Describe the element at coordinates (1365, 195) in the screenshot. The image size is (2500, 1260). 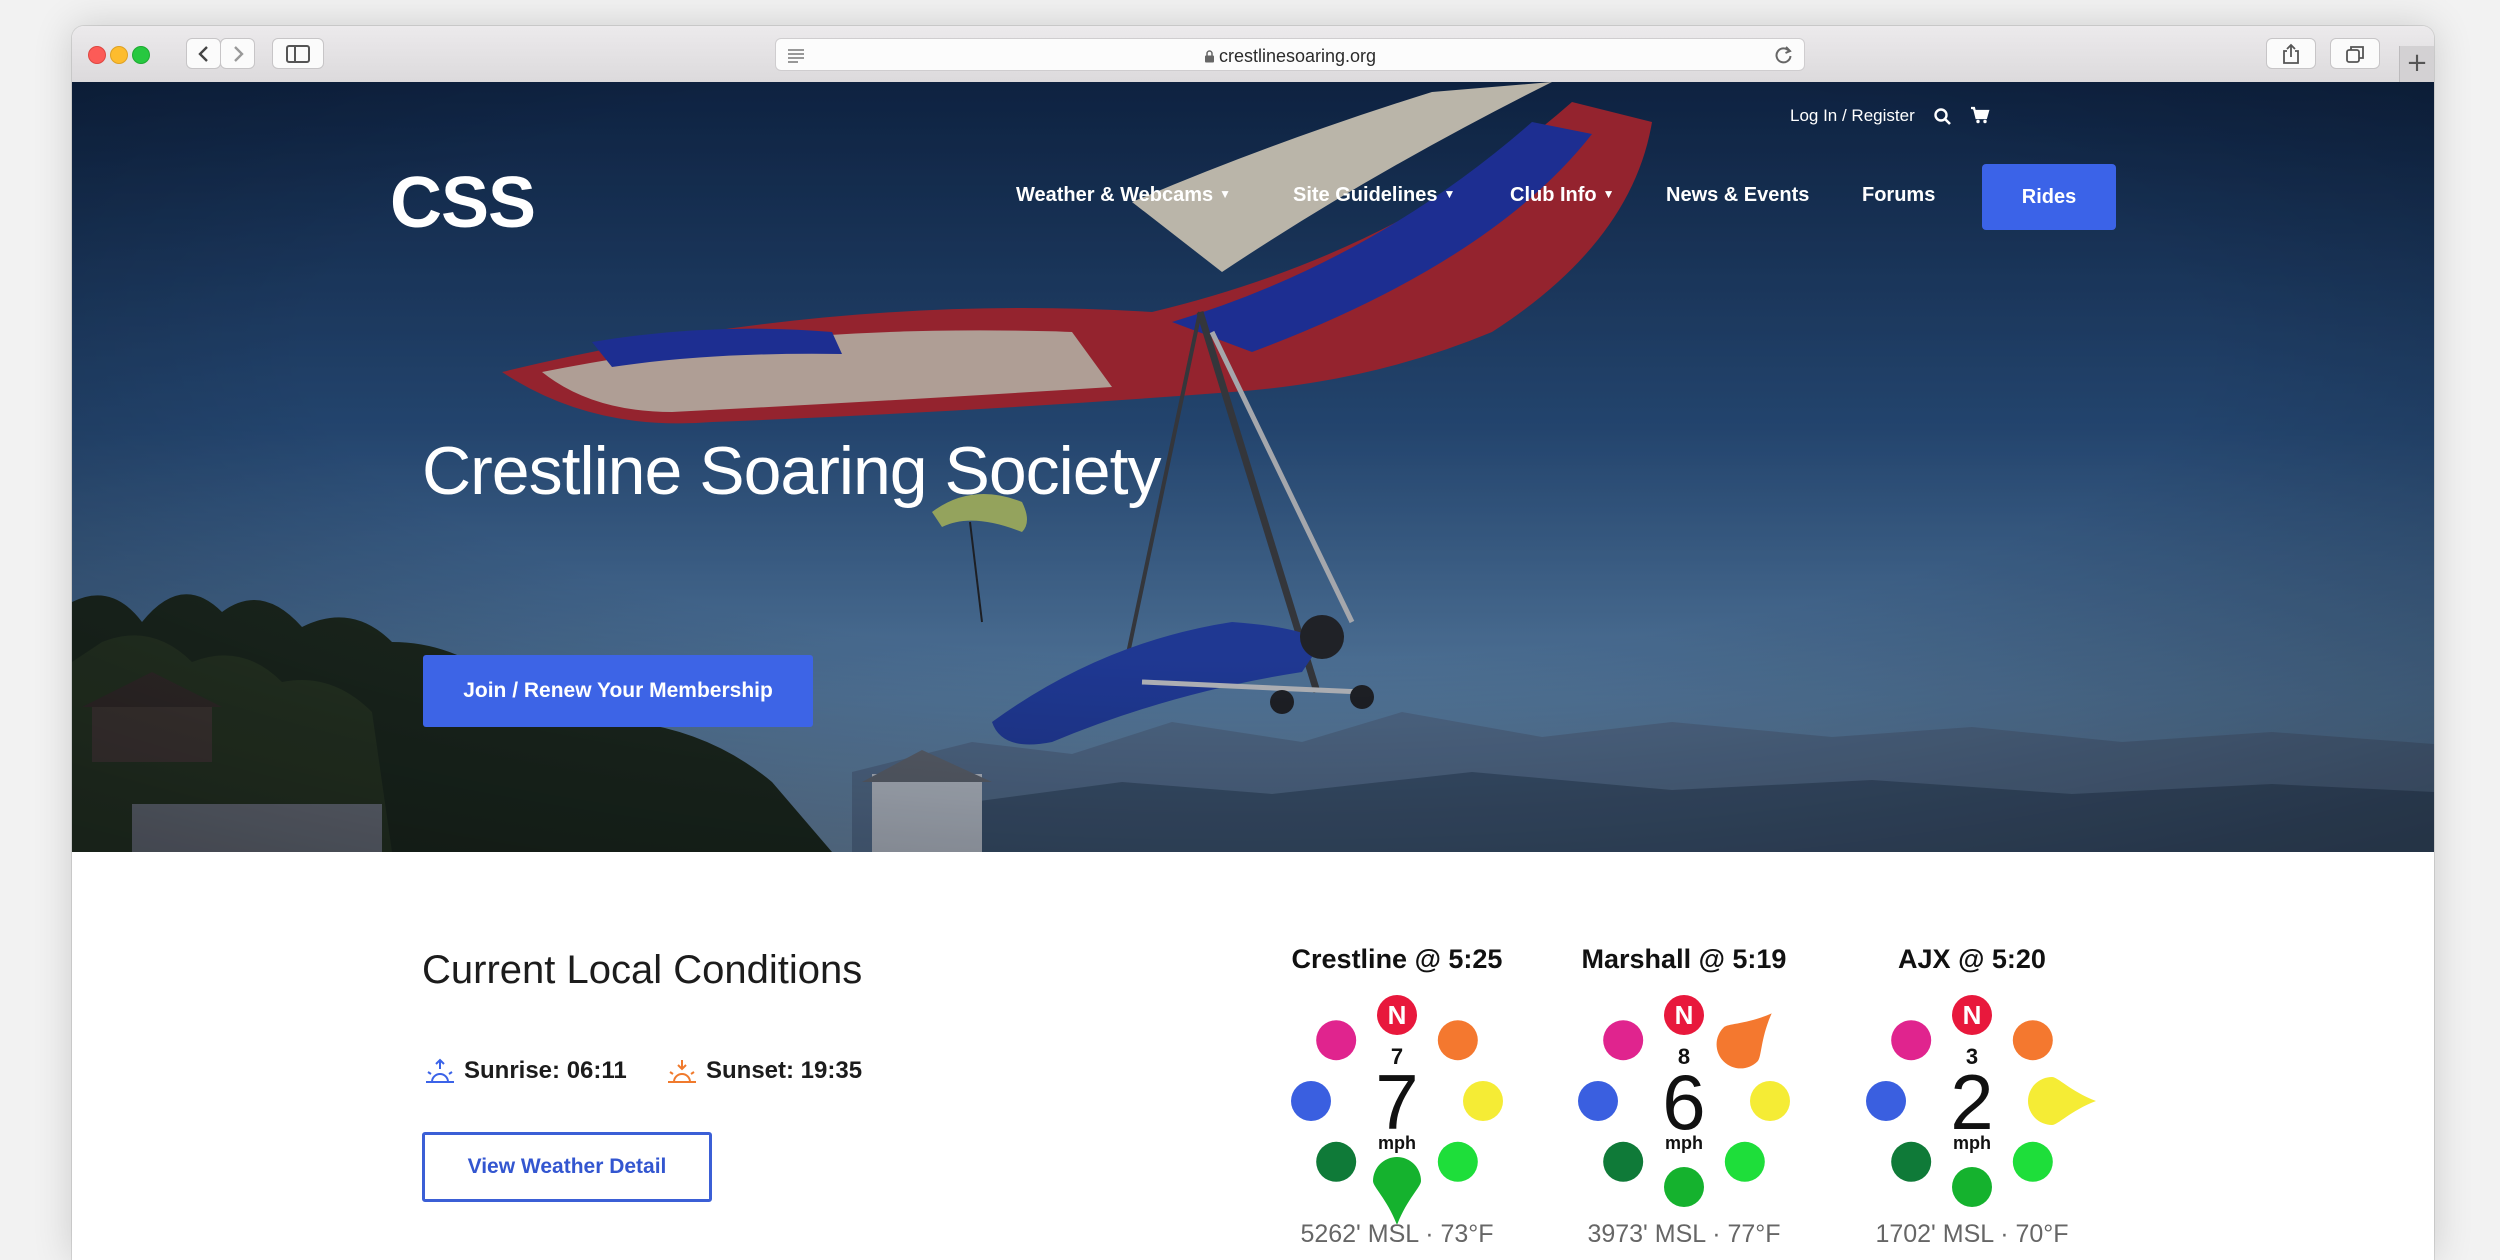
I see `nav-label: Site Guidelines` at that location.